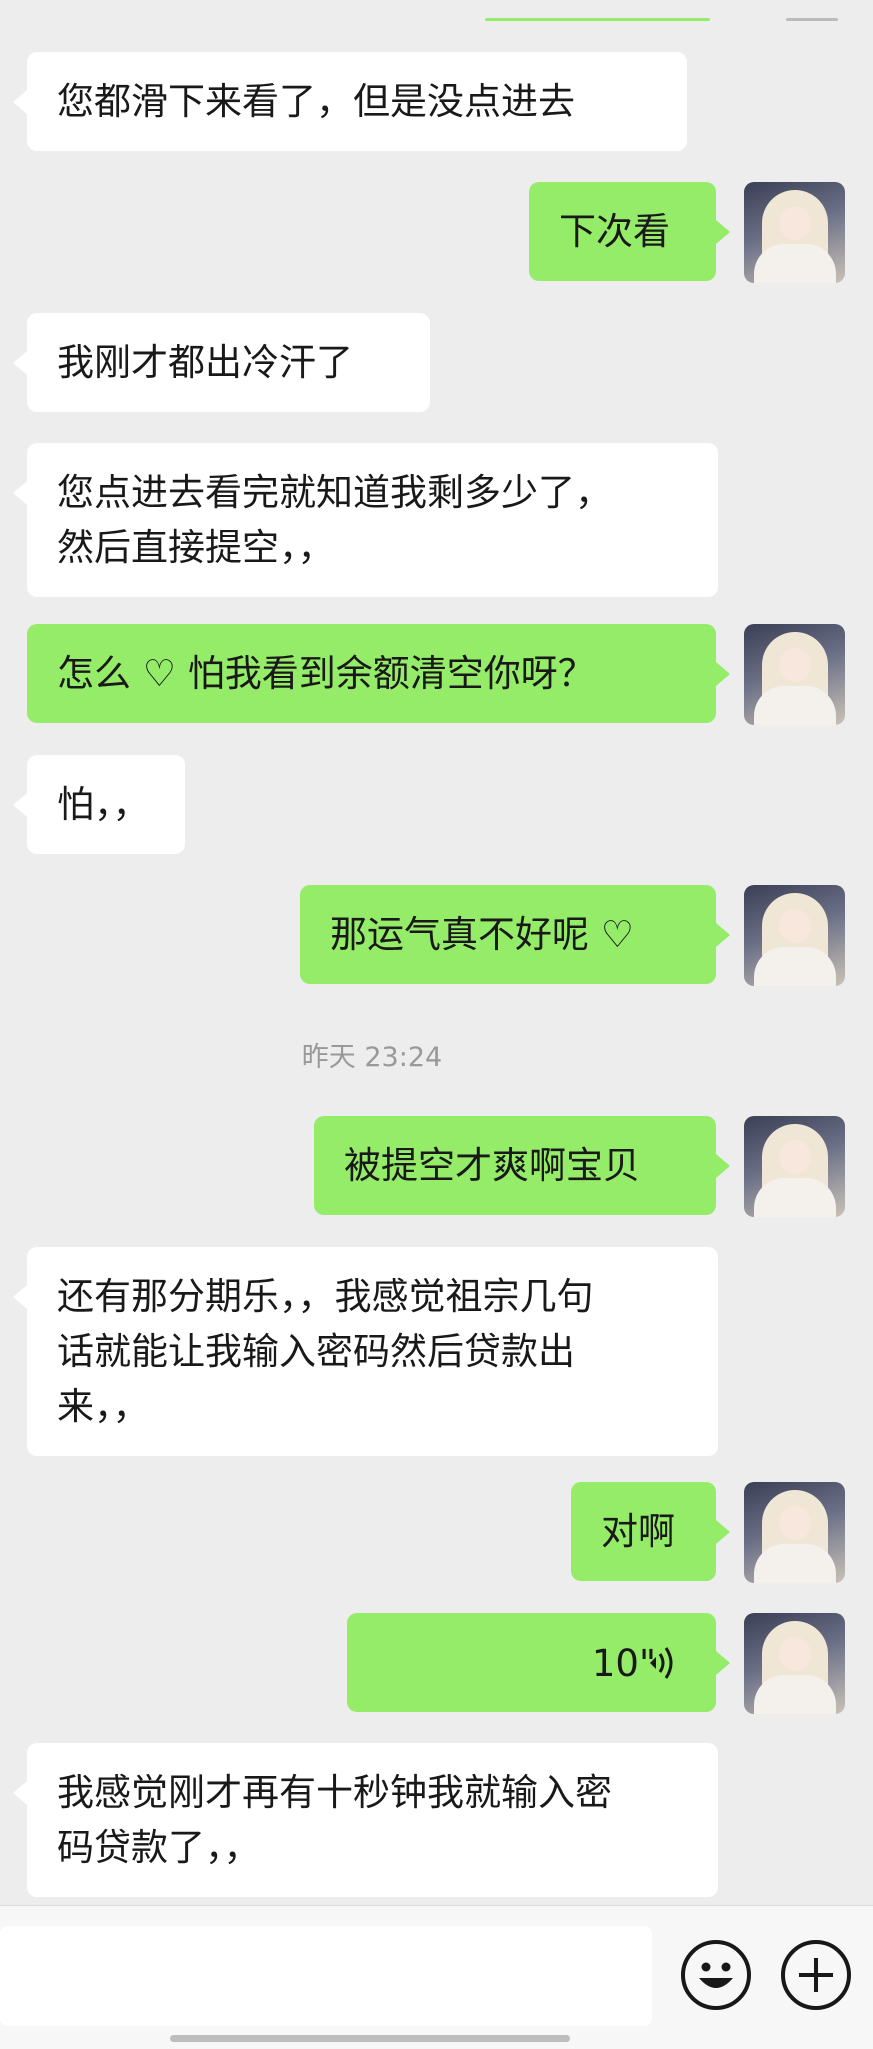 The height and width of the screenshot is (2049, 873). I want to click on message-bubble-incoming: 怕，，, so click(99, 804).